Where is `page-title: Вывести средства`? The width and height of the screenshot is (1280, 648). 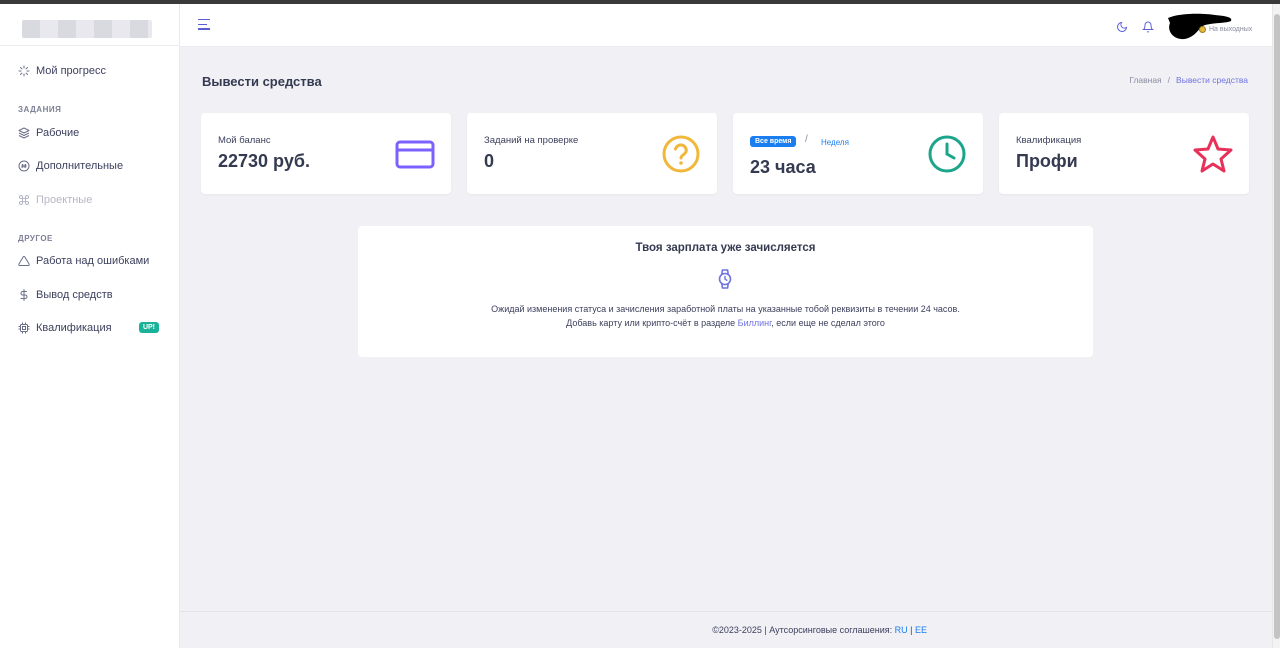
page-title: Вывести средства is located at coordinates (262, 81).